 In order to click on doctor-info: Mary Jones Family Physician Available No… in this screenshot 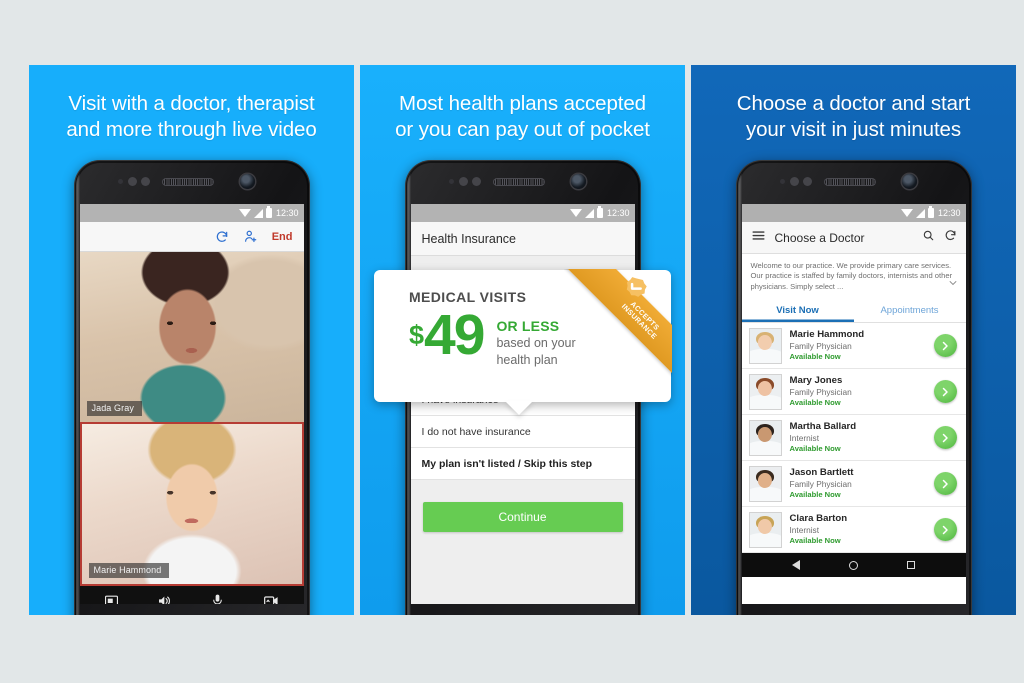, I will do `click(858, 391)`.